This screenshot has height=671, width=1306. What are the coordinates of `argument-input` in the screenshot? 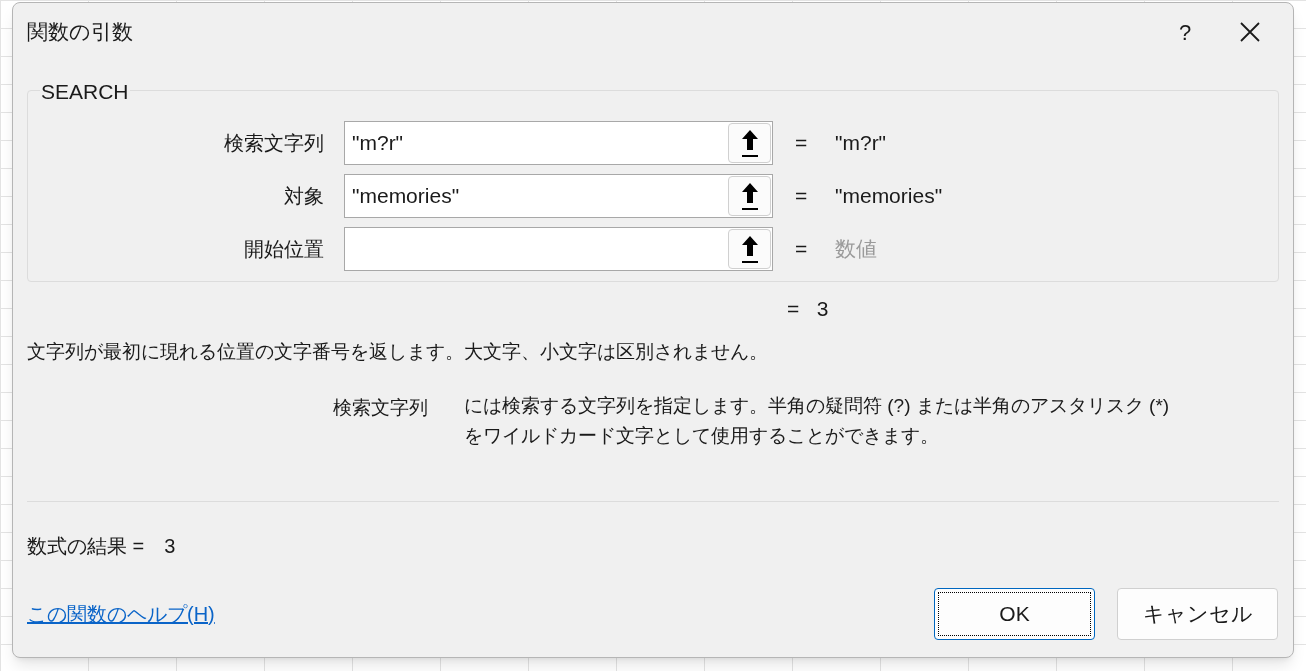 It's located at (558, 249).